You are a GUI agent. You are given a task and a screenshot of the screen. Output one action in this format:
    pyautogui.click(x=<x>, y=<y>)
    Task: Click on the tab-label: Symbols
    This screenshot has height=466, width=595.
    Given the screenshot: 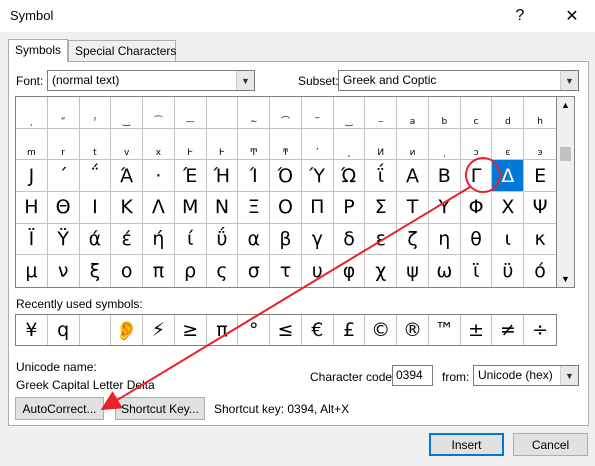 What is the action you would take?
    pyautogui.click(x=38, y=50)
    